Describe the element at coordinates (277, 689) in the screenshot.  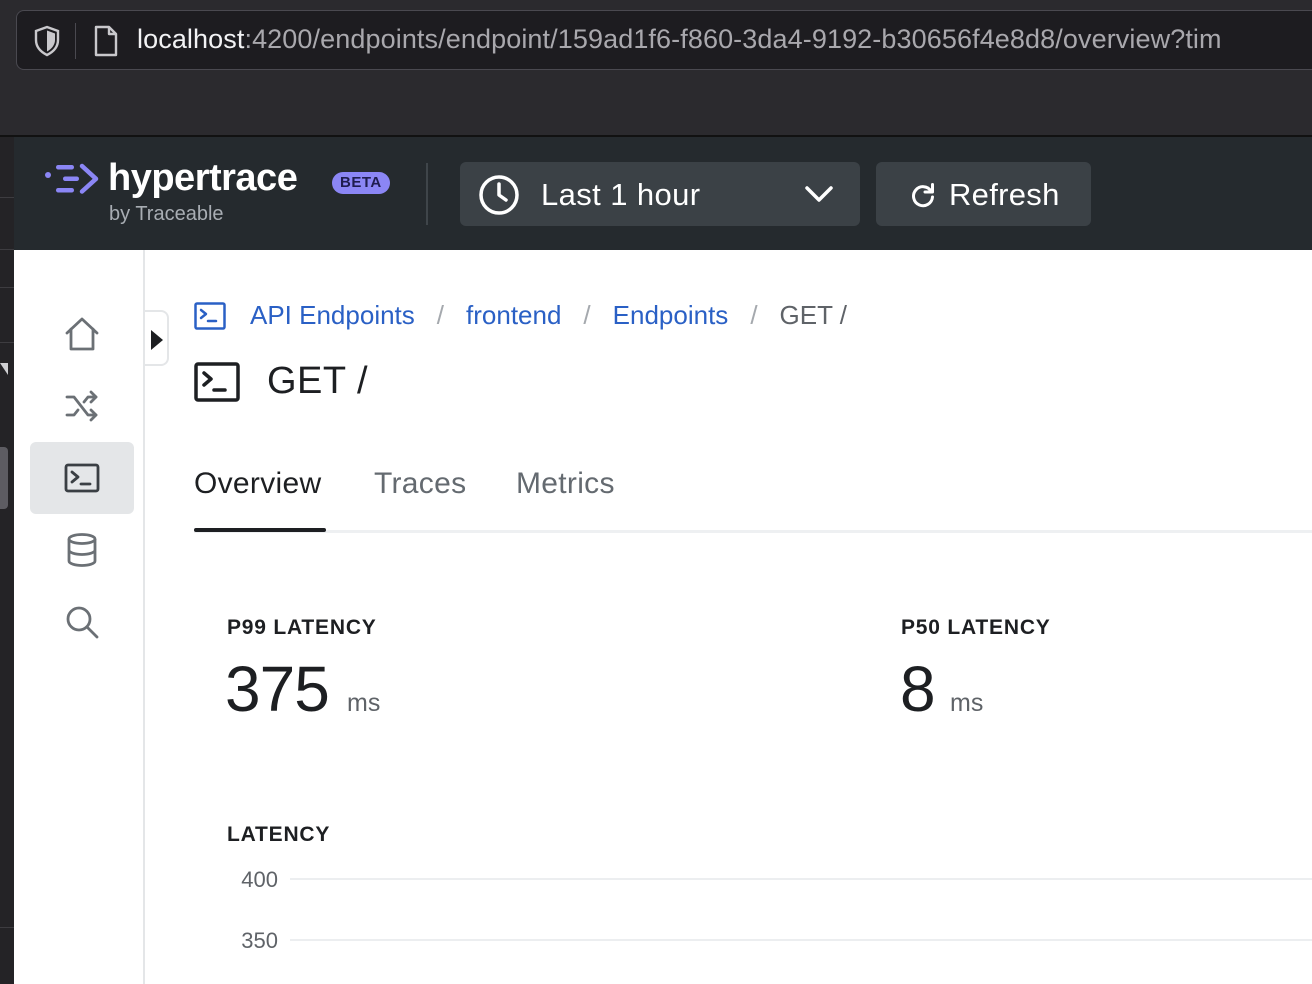
I see `p99-latency-value: 375` at that location.